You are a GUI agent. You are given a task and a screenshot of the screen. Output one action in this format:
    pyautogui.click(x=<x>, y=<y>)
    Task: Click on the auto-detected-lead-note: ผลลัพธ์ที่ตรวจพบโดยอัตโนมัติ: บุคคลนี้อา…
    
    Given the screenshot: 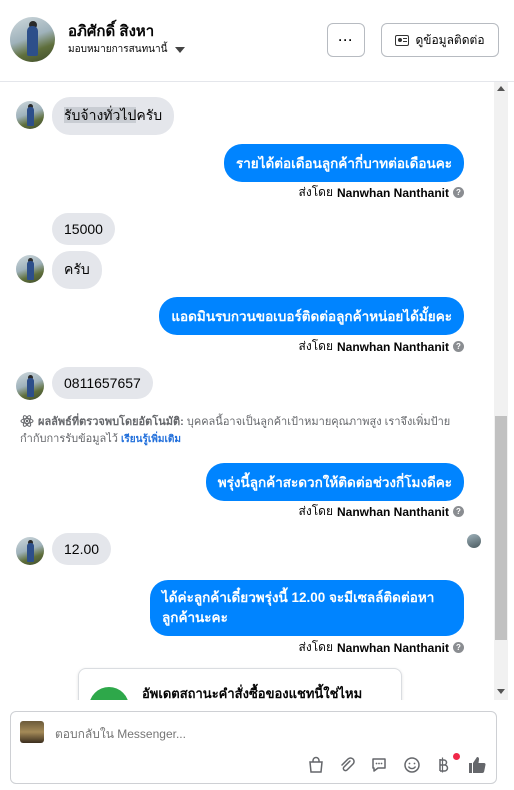 What is the action you would take?
    pyautogui.click(x=245, y=431)
    